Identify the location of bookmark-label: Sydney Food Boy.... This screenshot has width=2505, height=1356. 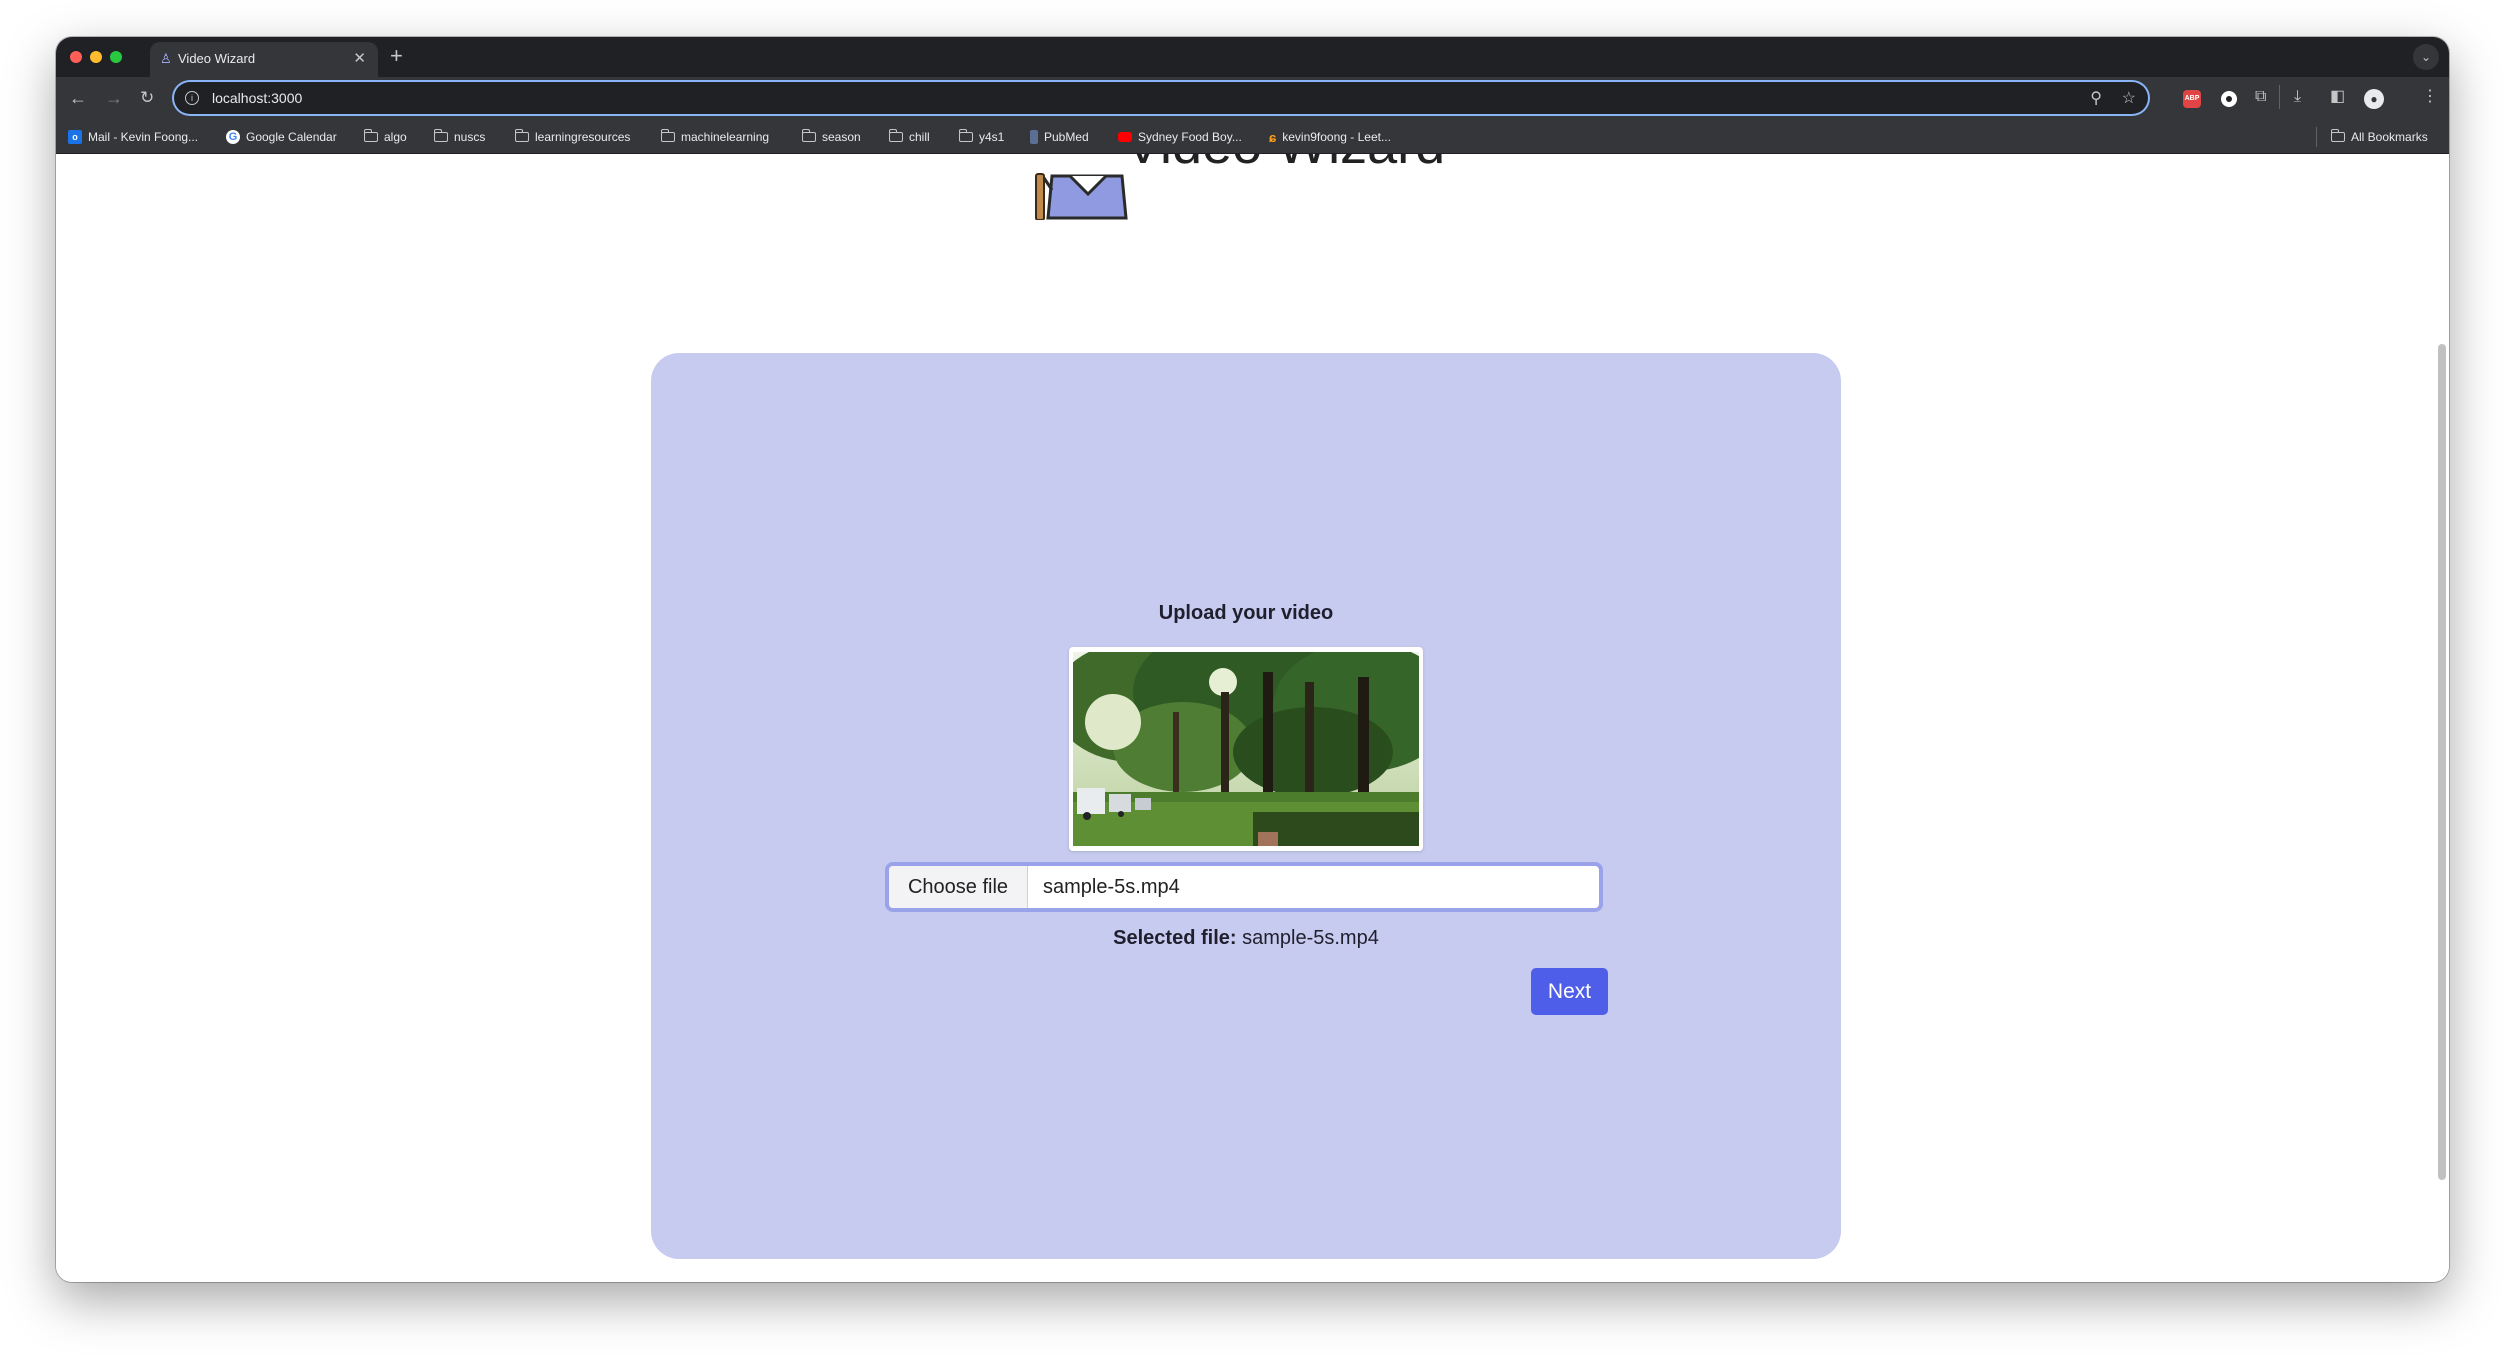
(1190, 137).